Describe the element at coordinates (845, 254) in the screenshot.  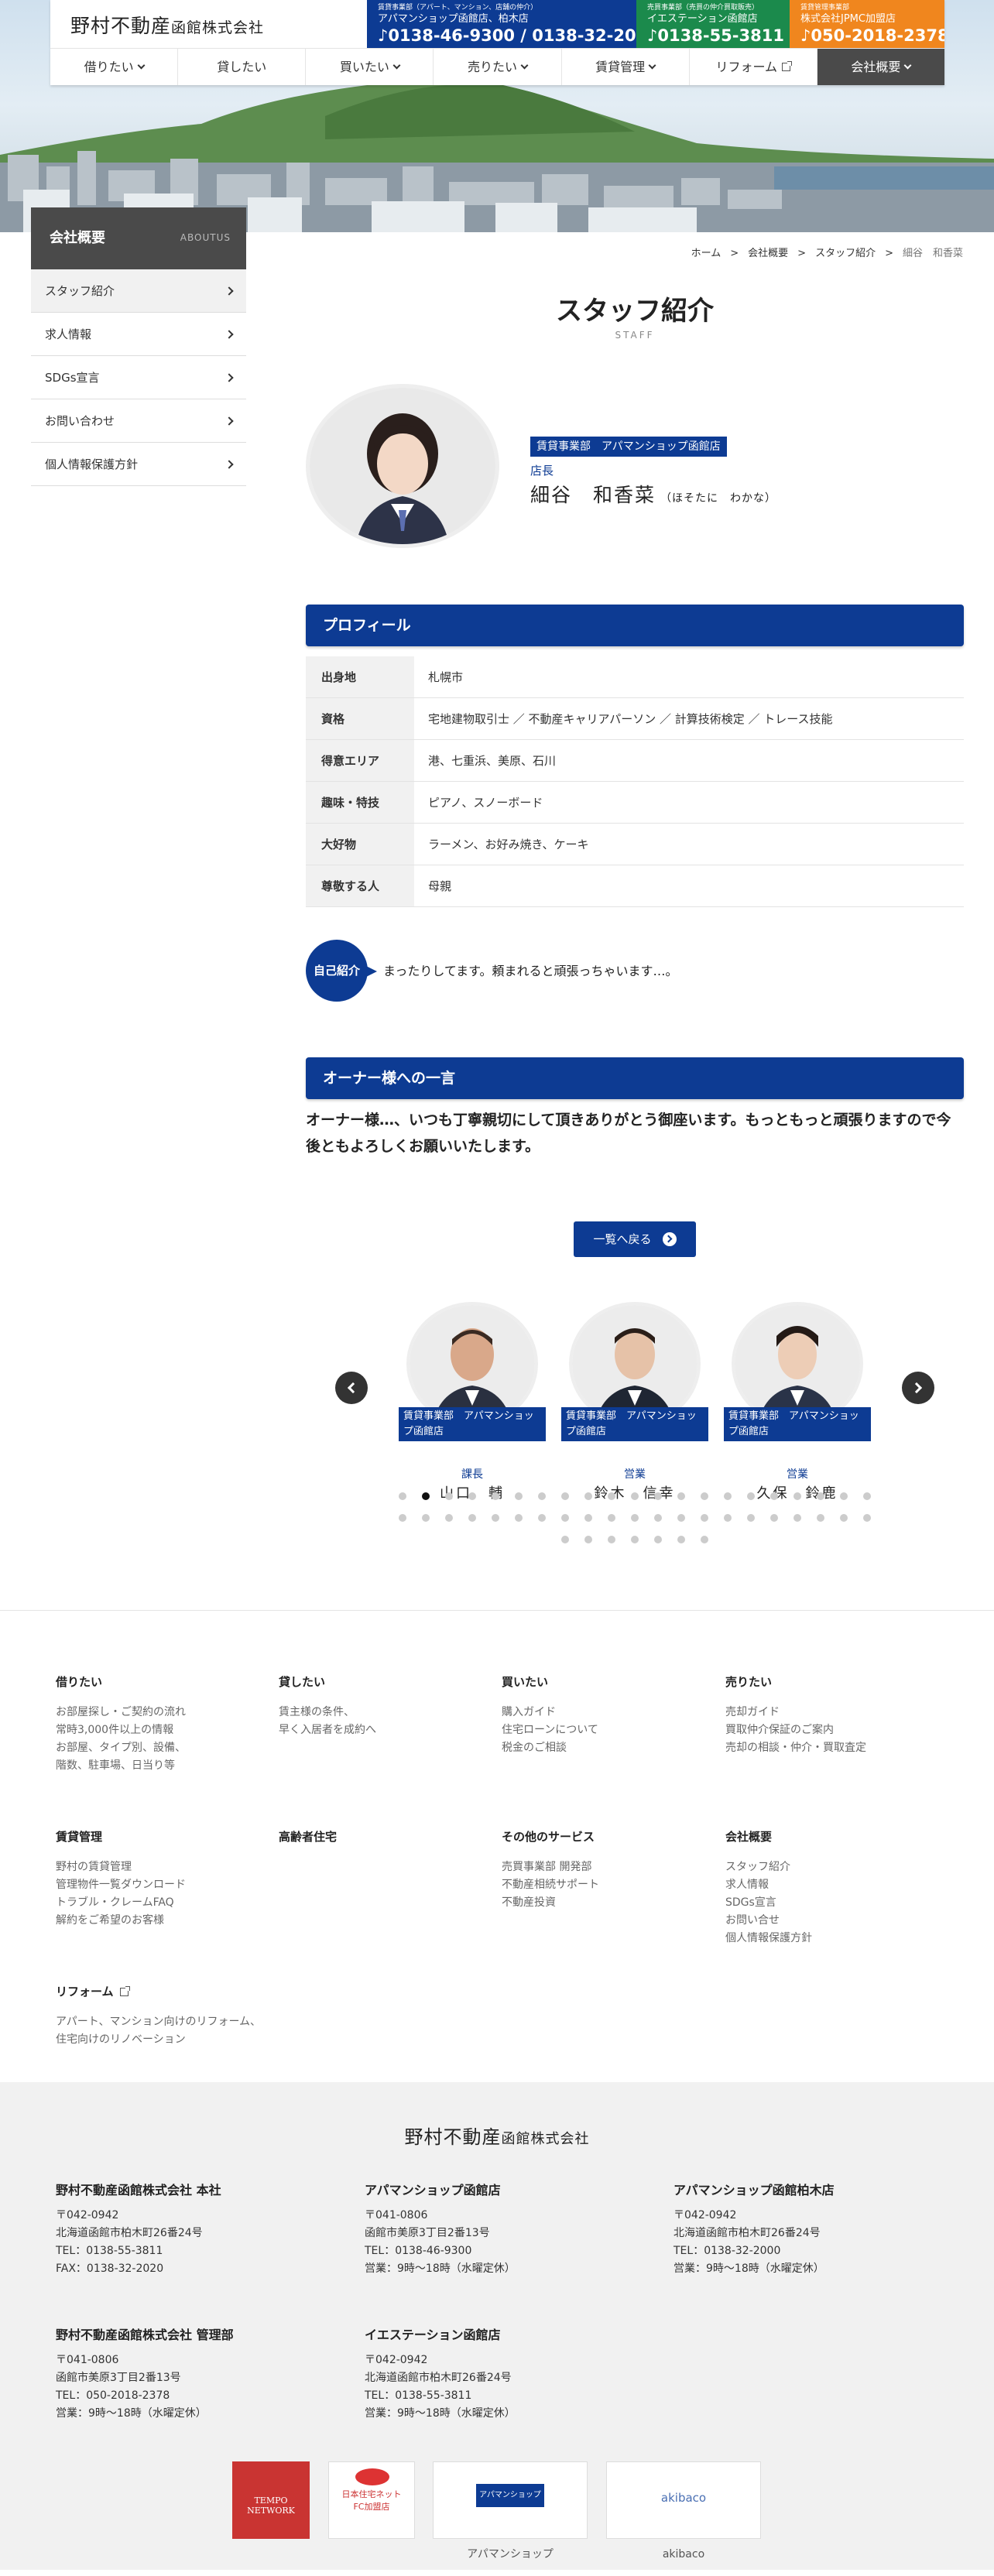
I see `breadcrumb-staff: スタッフ紹介` at that location.